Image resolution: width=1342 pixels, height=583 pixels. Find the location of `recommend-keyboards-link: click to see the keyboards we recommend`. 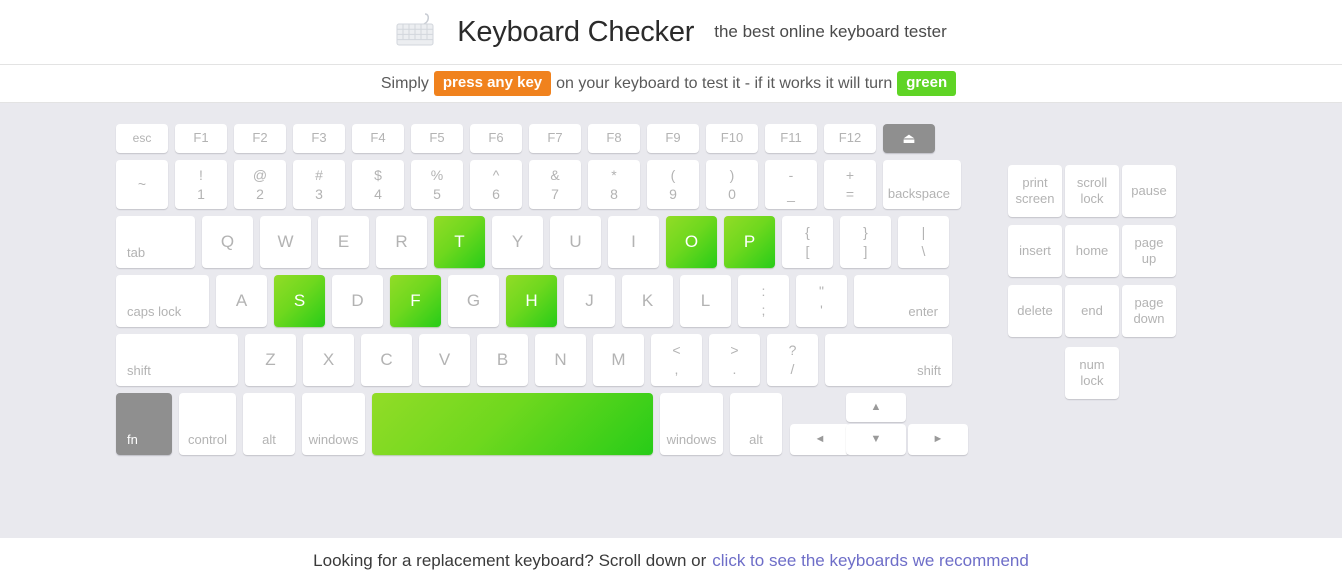

recommend-keyboards-link: click to see the keyboards we recommend is located at coordinates (870, 561).